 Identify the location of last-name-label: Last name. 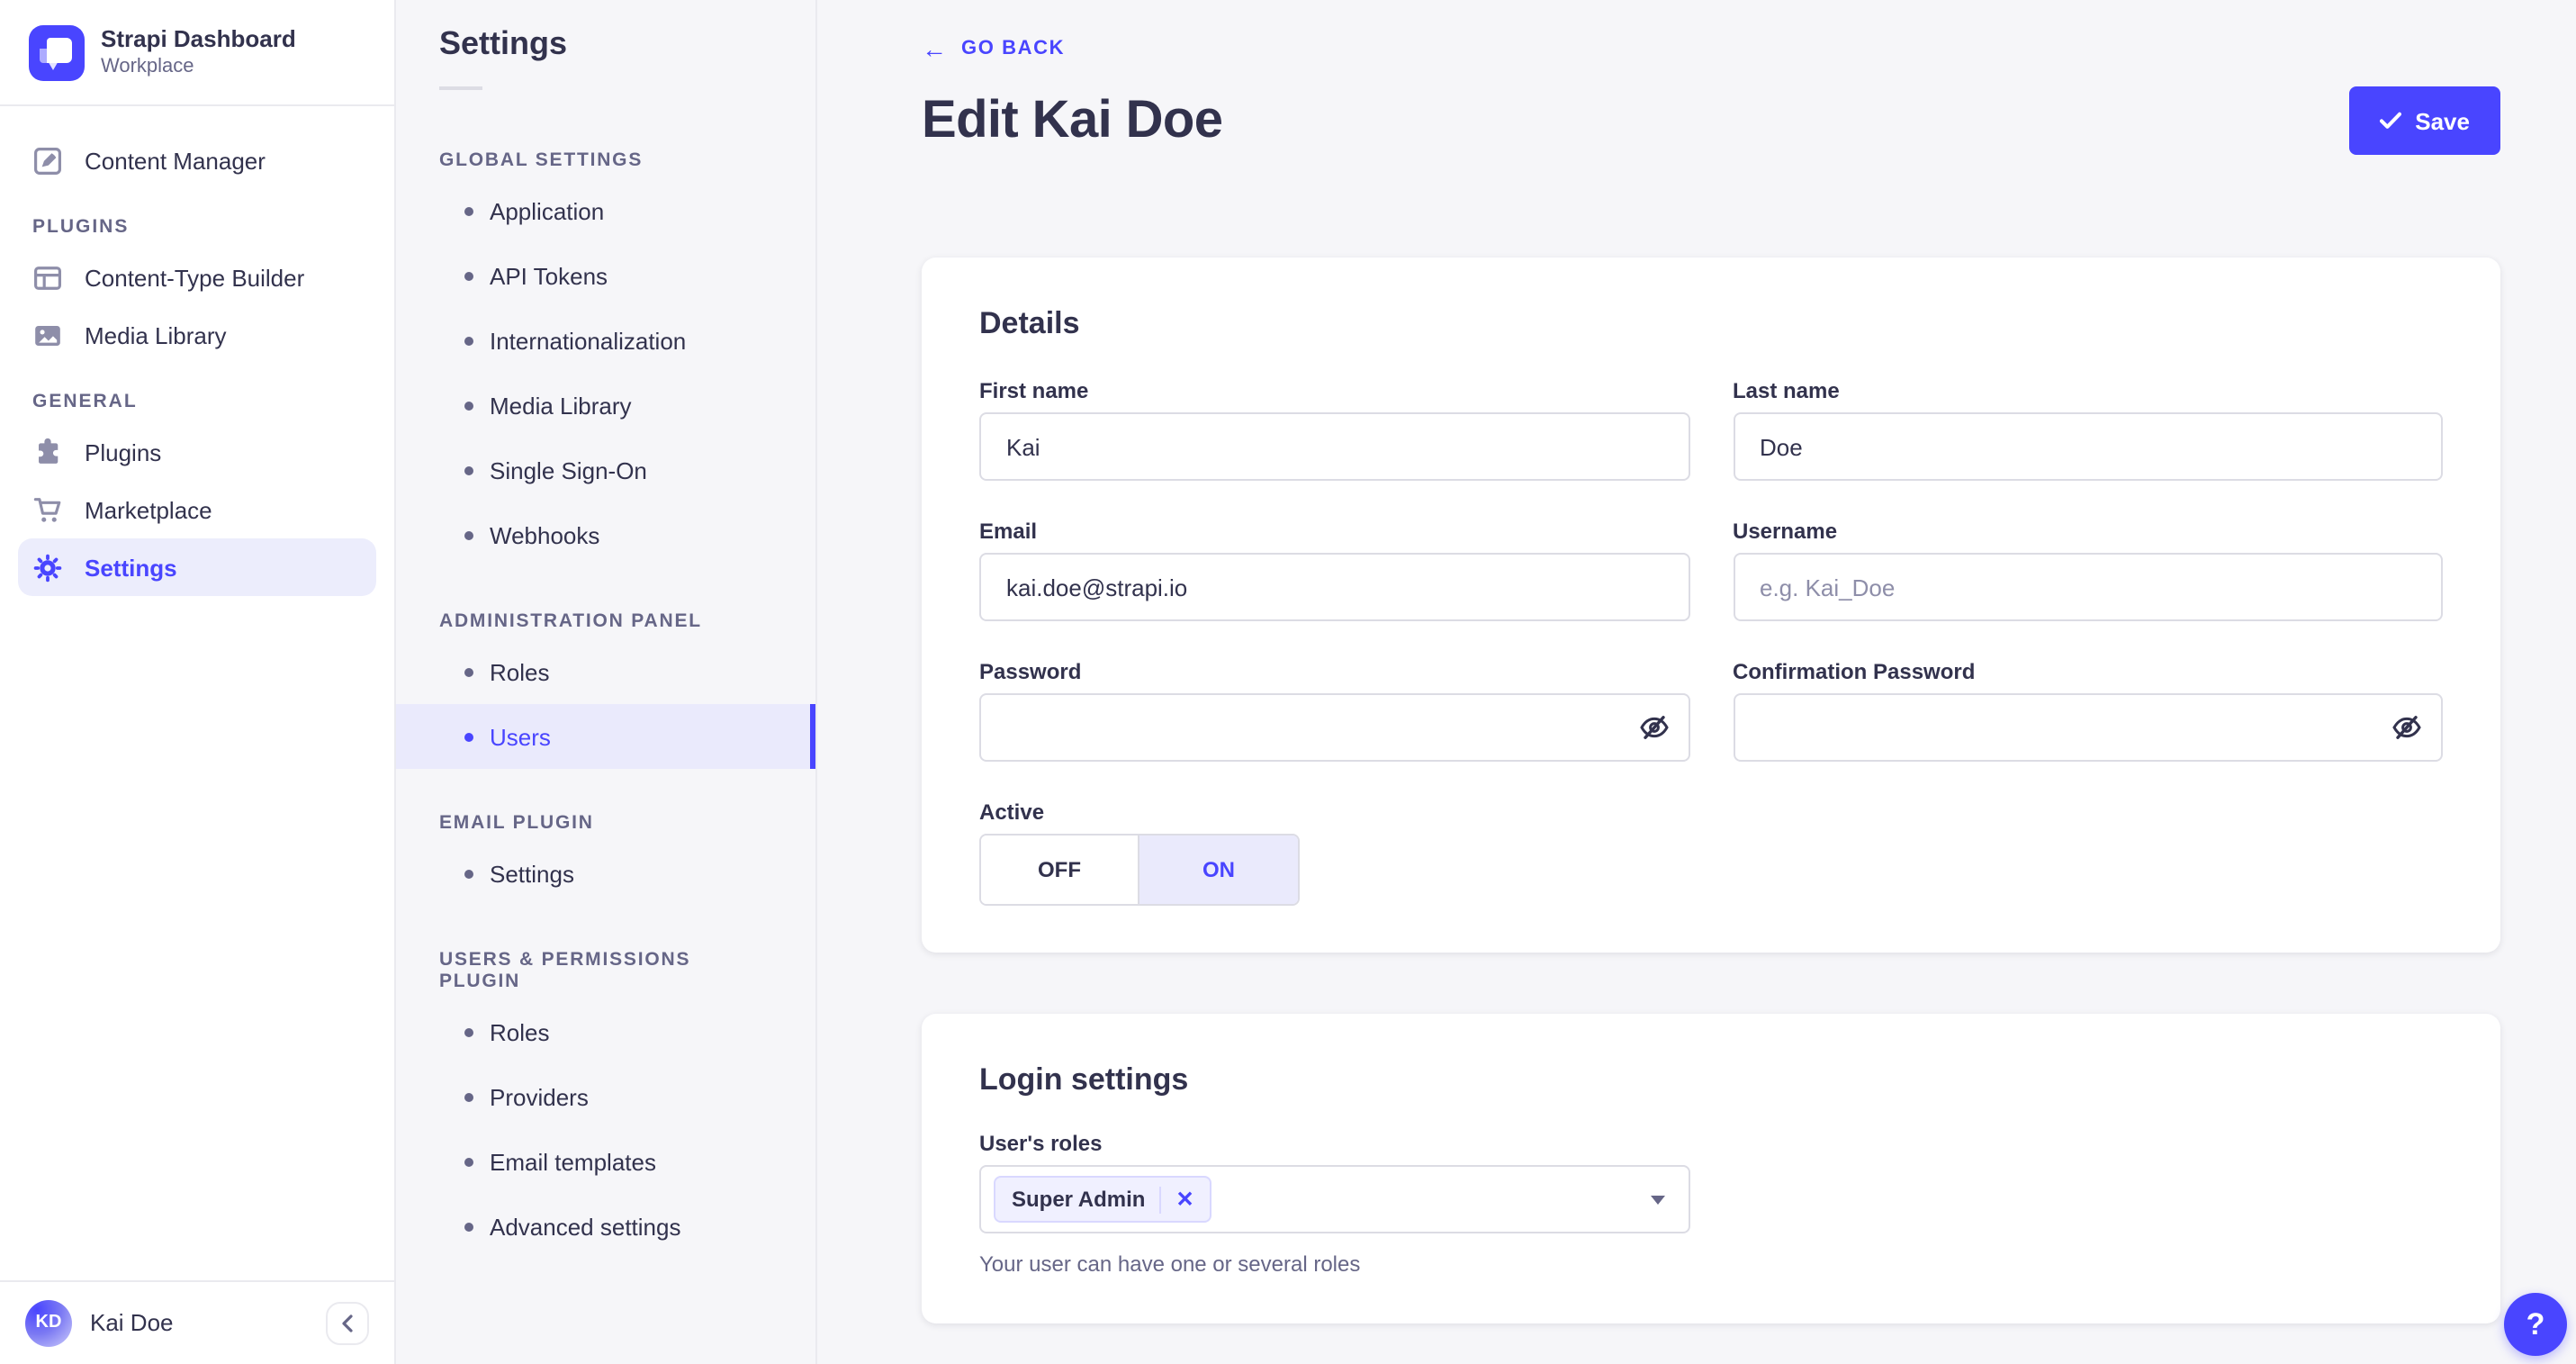
(1786, 390).